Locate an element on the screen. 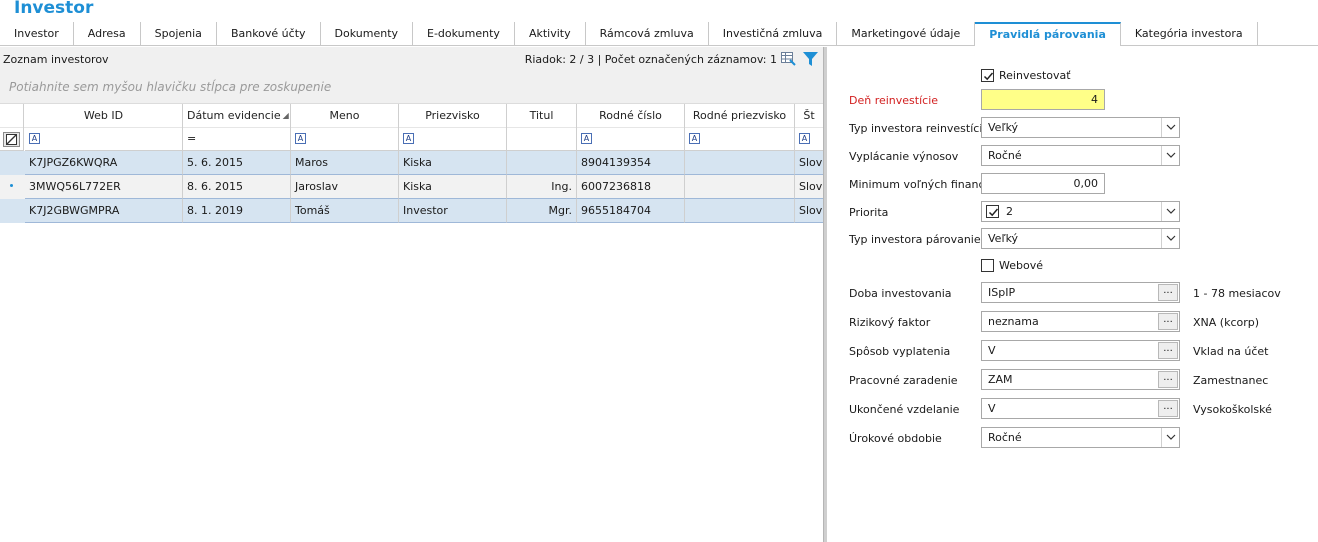 The image size is (1318, 542). tab-dokumenty: Dokumenty is located at coordinates (367, 33).